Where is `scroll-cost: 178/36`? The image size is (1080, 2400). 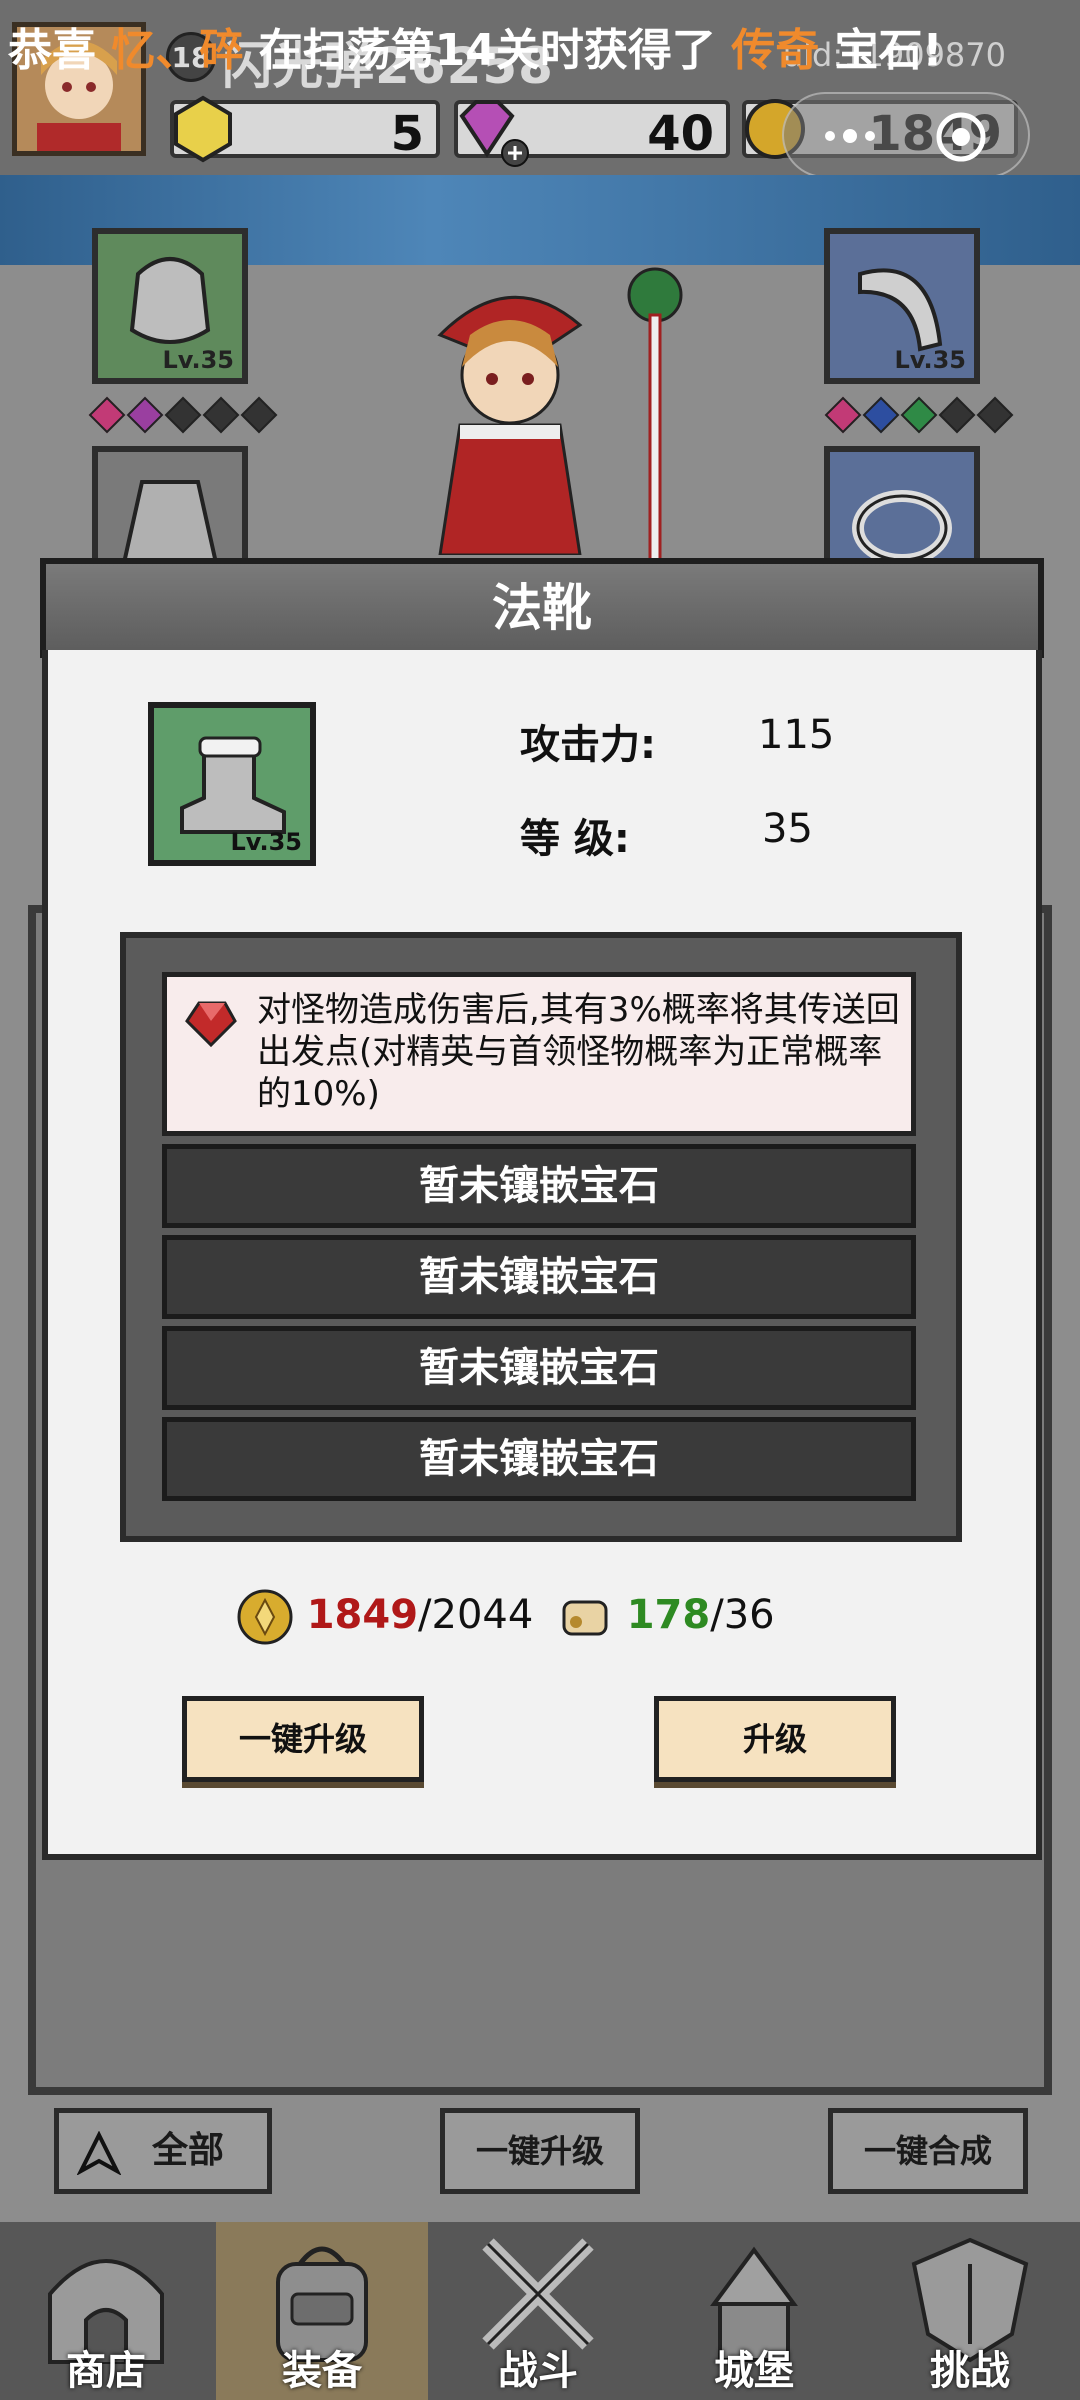 scroll-cost: 178/36 is located at coordinates (665, 1620).